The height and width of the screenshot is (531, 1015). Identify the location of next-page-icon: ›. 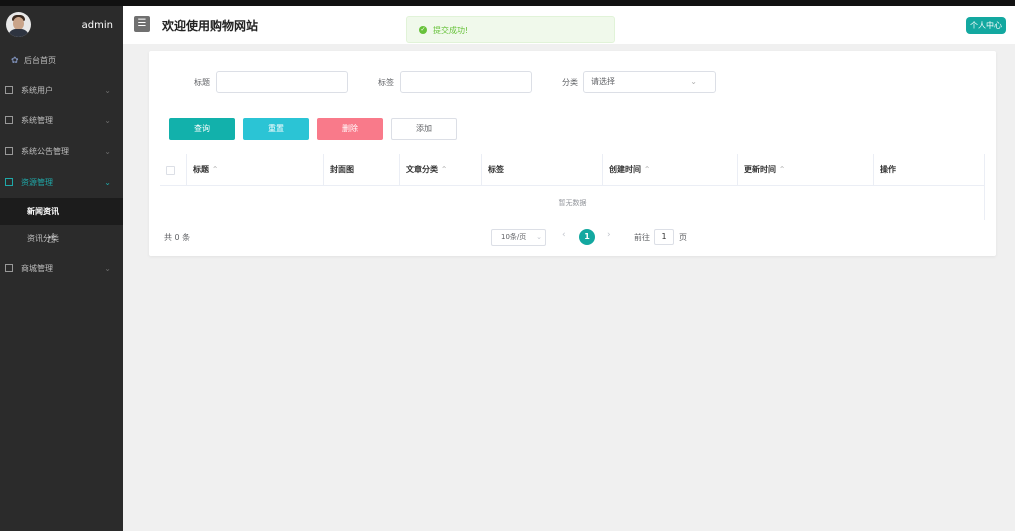
(609, 235).